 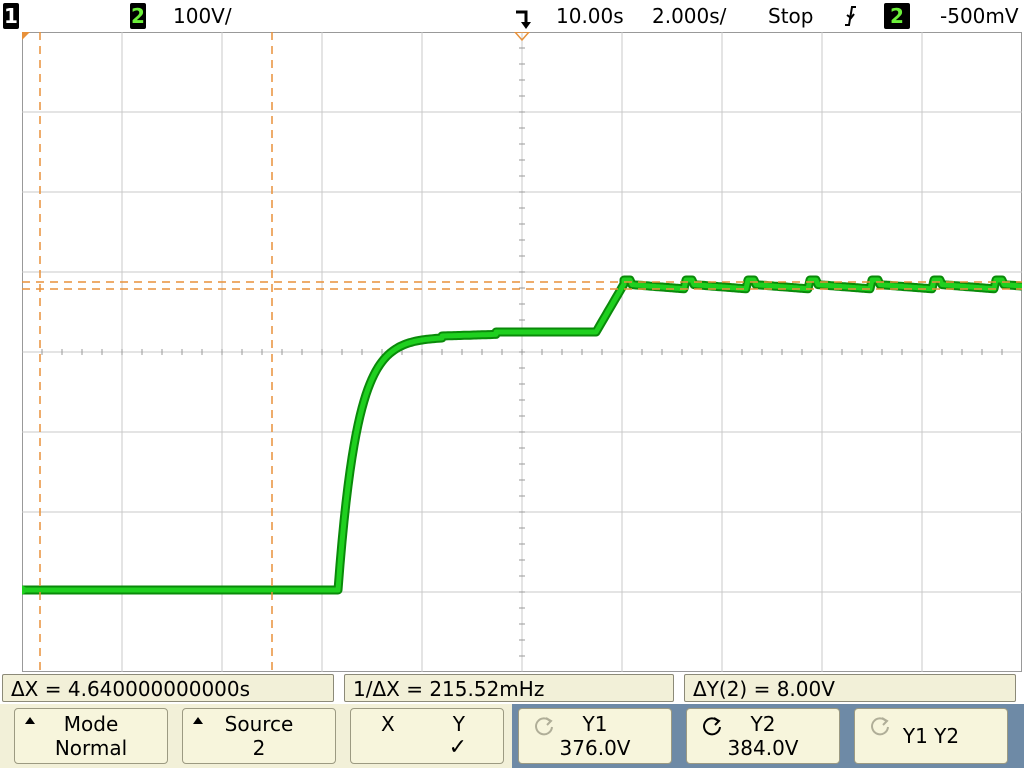 What do you see at coordinates (850, 688) in the screenshot?
I see `delta-y-readout: ΔY(2) = 8.00V` at bounding box center [850, 688].